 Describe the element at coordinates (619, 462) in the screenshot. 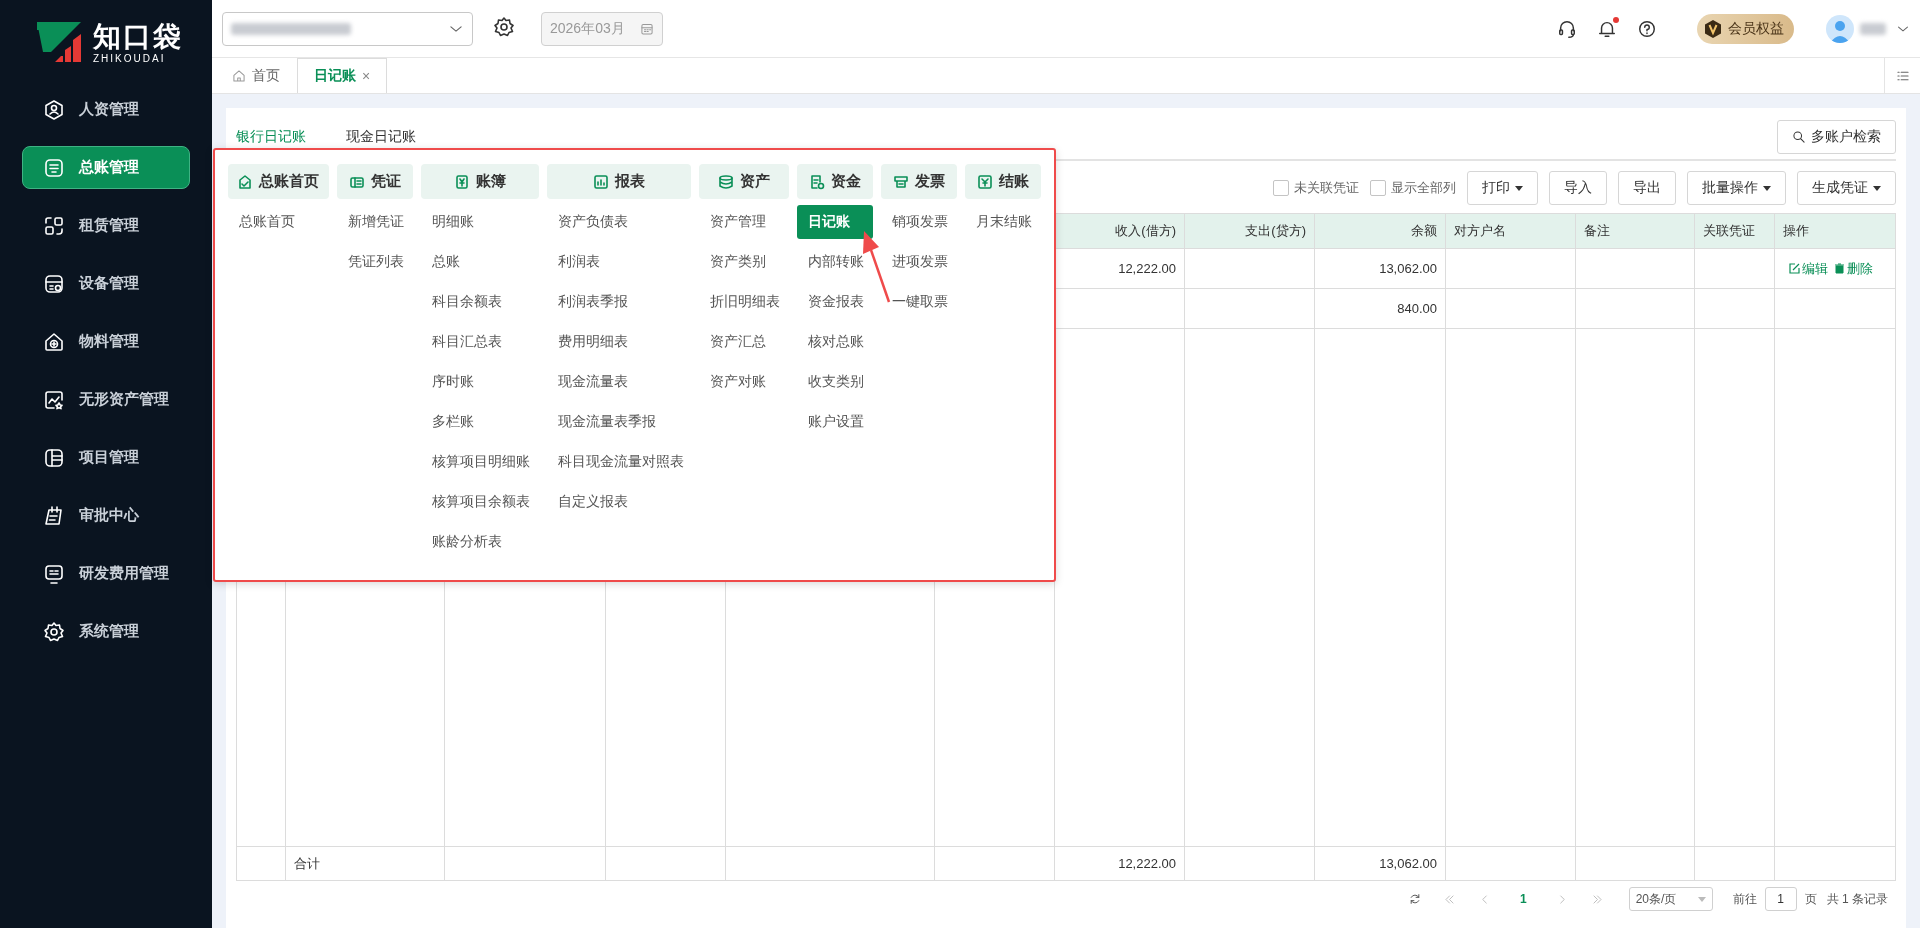

I see `menu-item: 科目现金流量对照表` at that location.